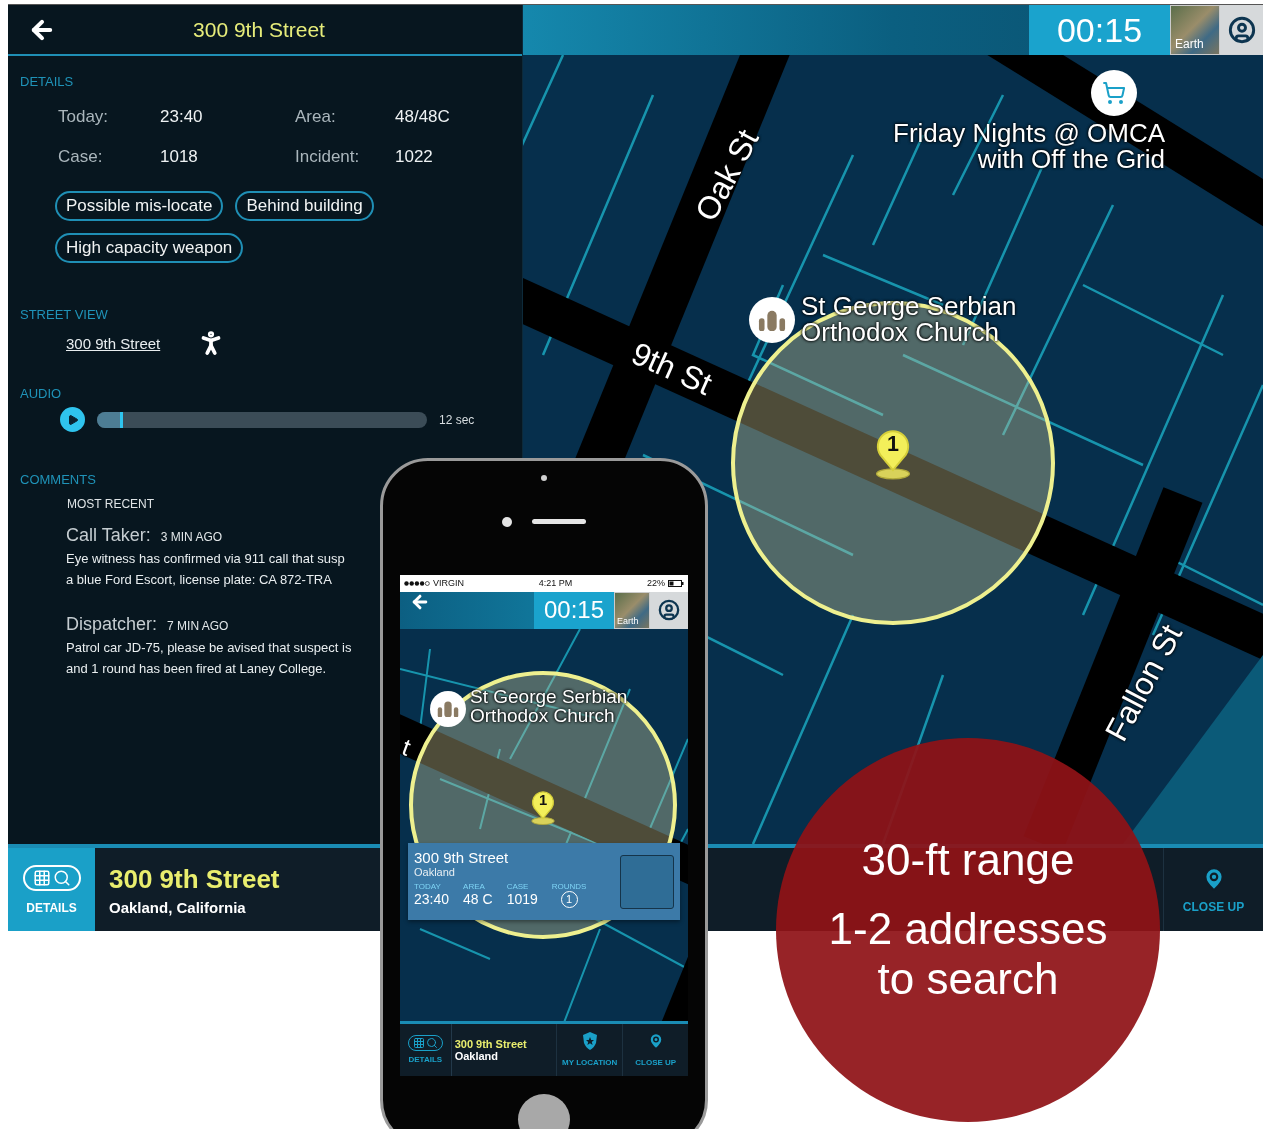 The image size is (1263, 1129). I want to click on signal-icon, so click(417, 583).